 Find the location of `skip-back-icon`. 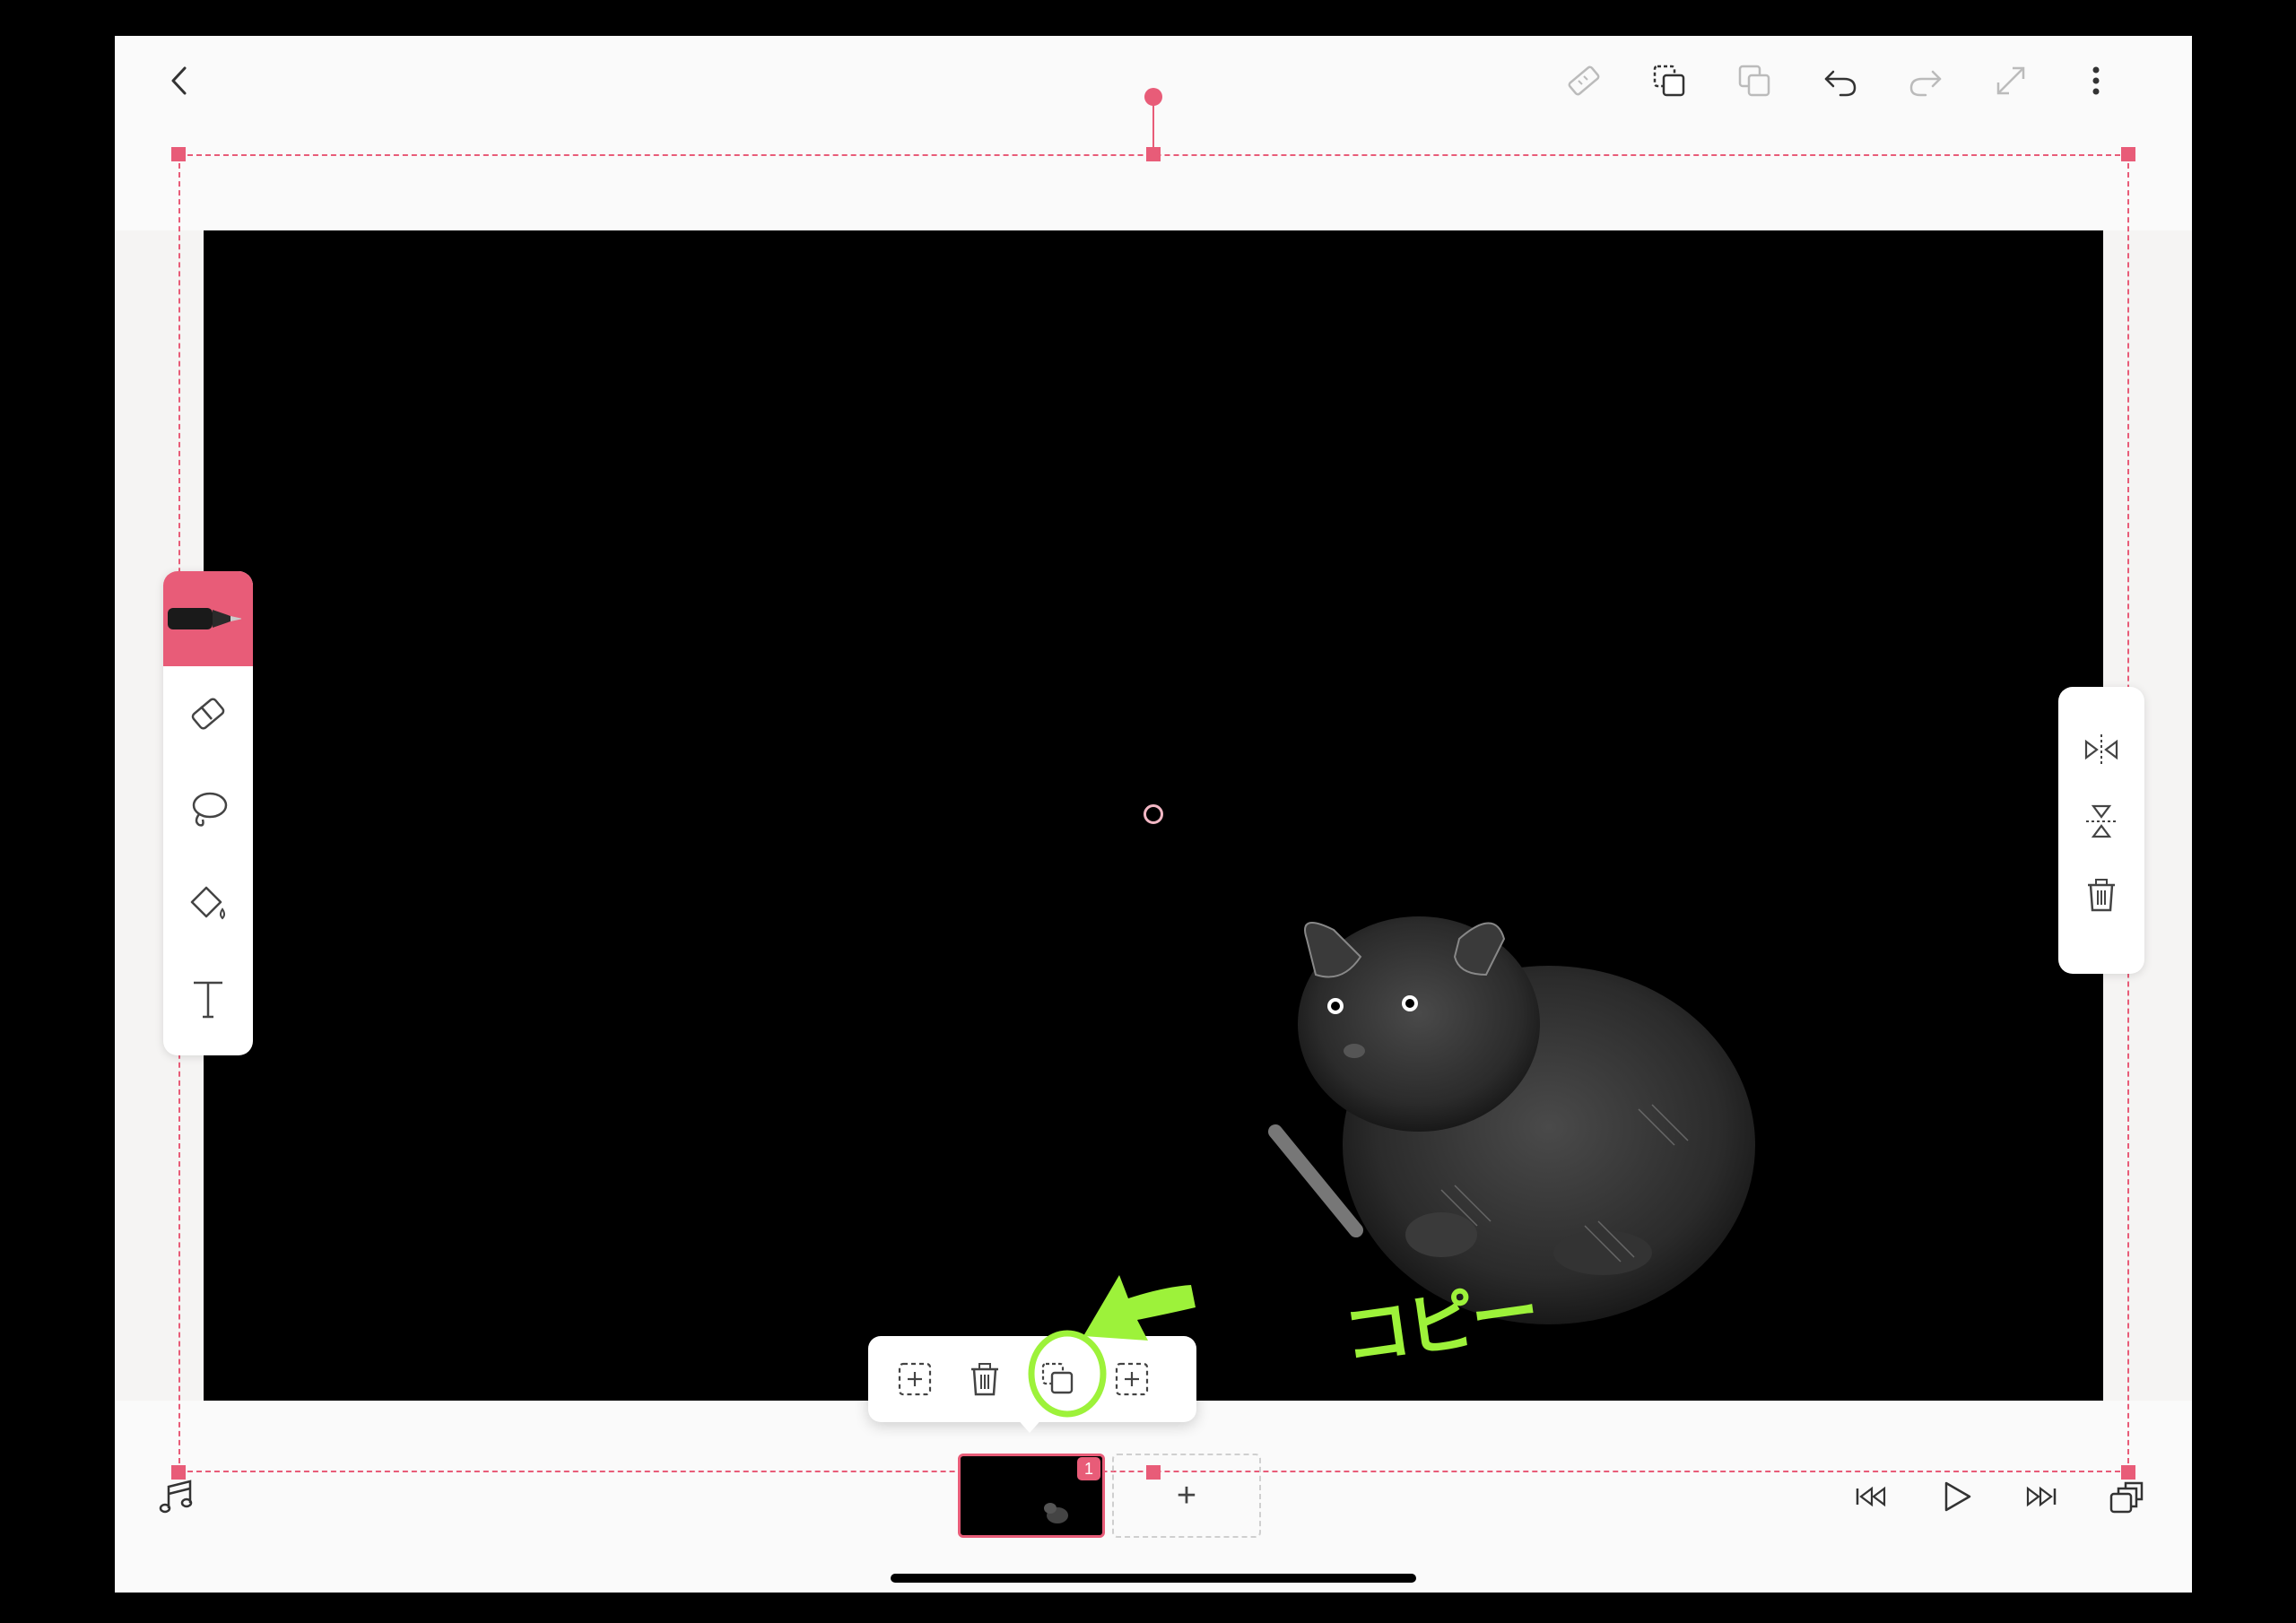

skip-back-icon is located at coordinates (1871, 1496).